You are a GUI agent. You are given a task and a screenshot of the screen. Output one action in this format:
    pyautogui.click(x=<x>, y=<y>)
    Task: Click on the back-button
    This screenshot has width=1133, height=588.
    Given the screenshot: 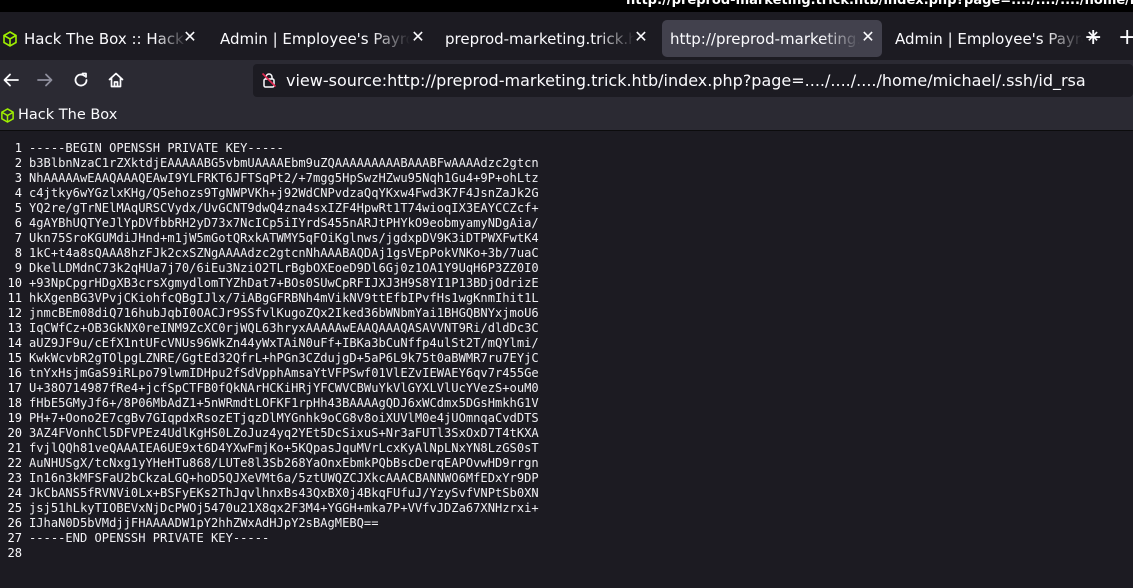 What is the action you would take?
    pyautogui.click(x=11, y=80)
    